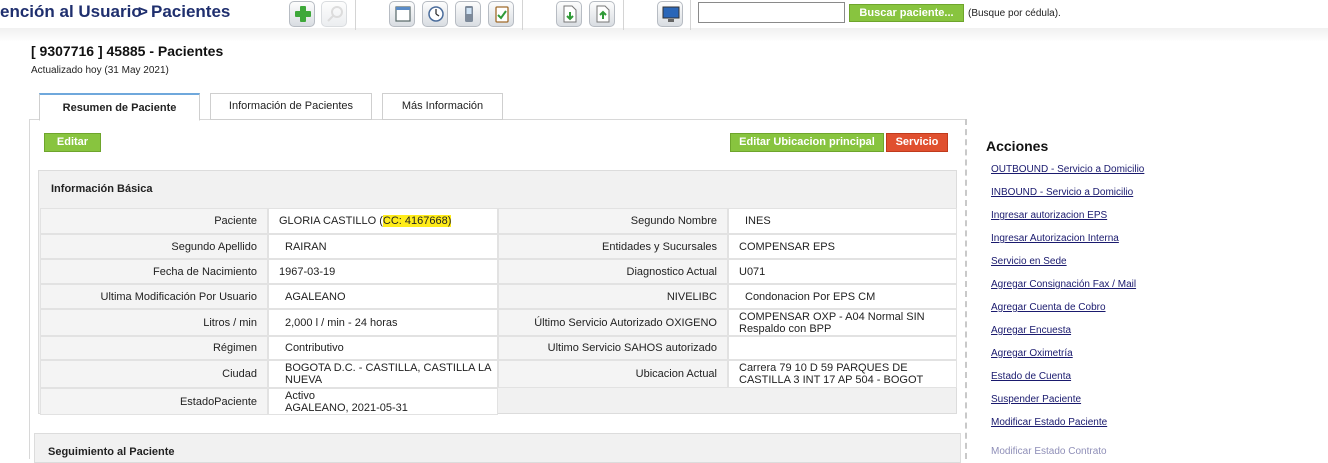 The height and width of the screenshot is (463, 1328). What do you see at coordinates (807, 142) in the screenshot?
I see `edit-location-button: Editar Ubicacion principal` at bounding box center [807, 142].